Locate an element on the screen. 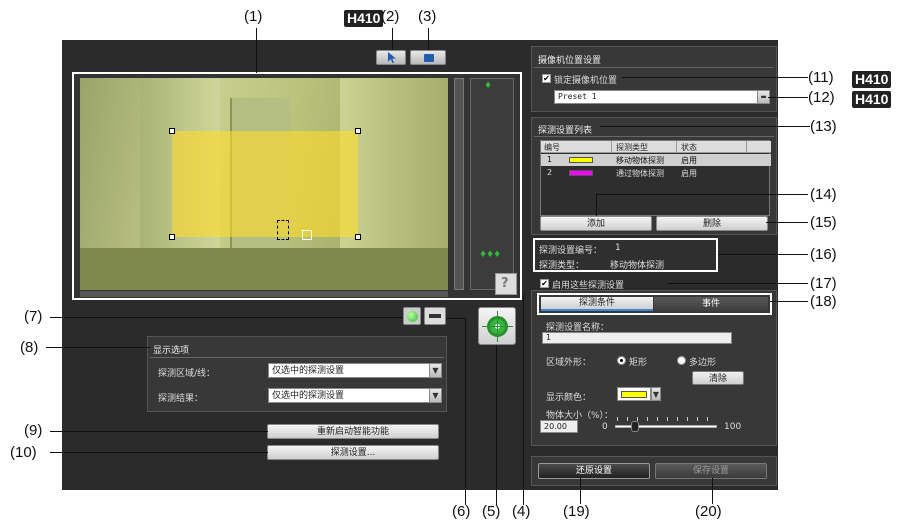 The width and height of the screenshot is (900, 525). callout-20: (20) is located at coordinates (708, 511).